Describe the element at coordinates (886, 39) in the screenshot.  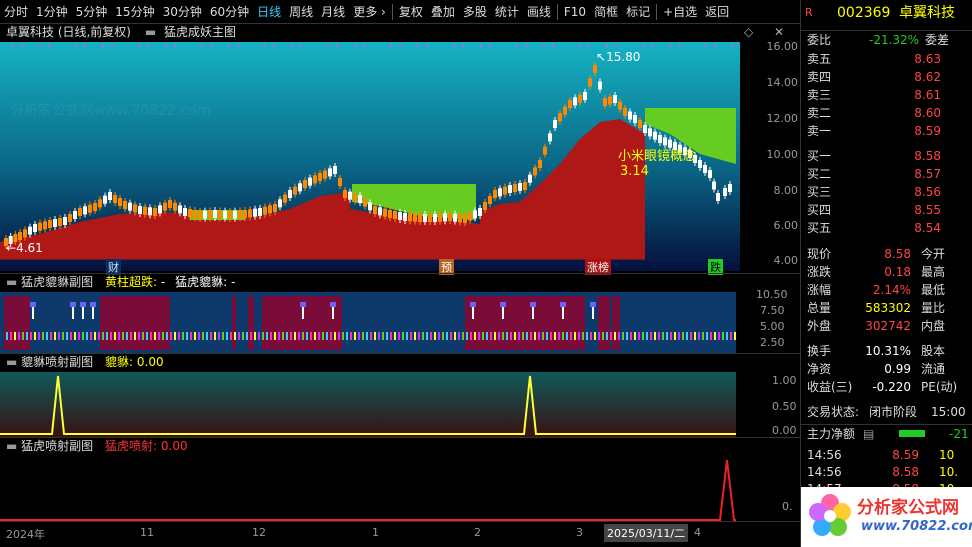
I see `webi-row: 委比 -21.32% 委差` at that location.